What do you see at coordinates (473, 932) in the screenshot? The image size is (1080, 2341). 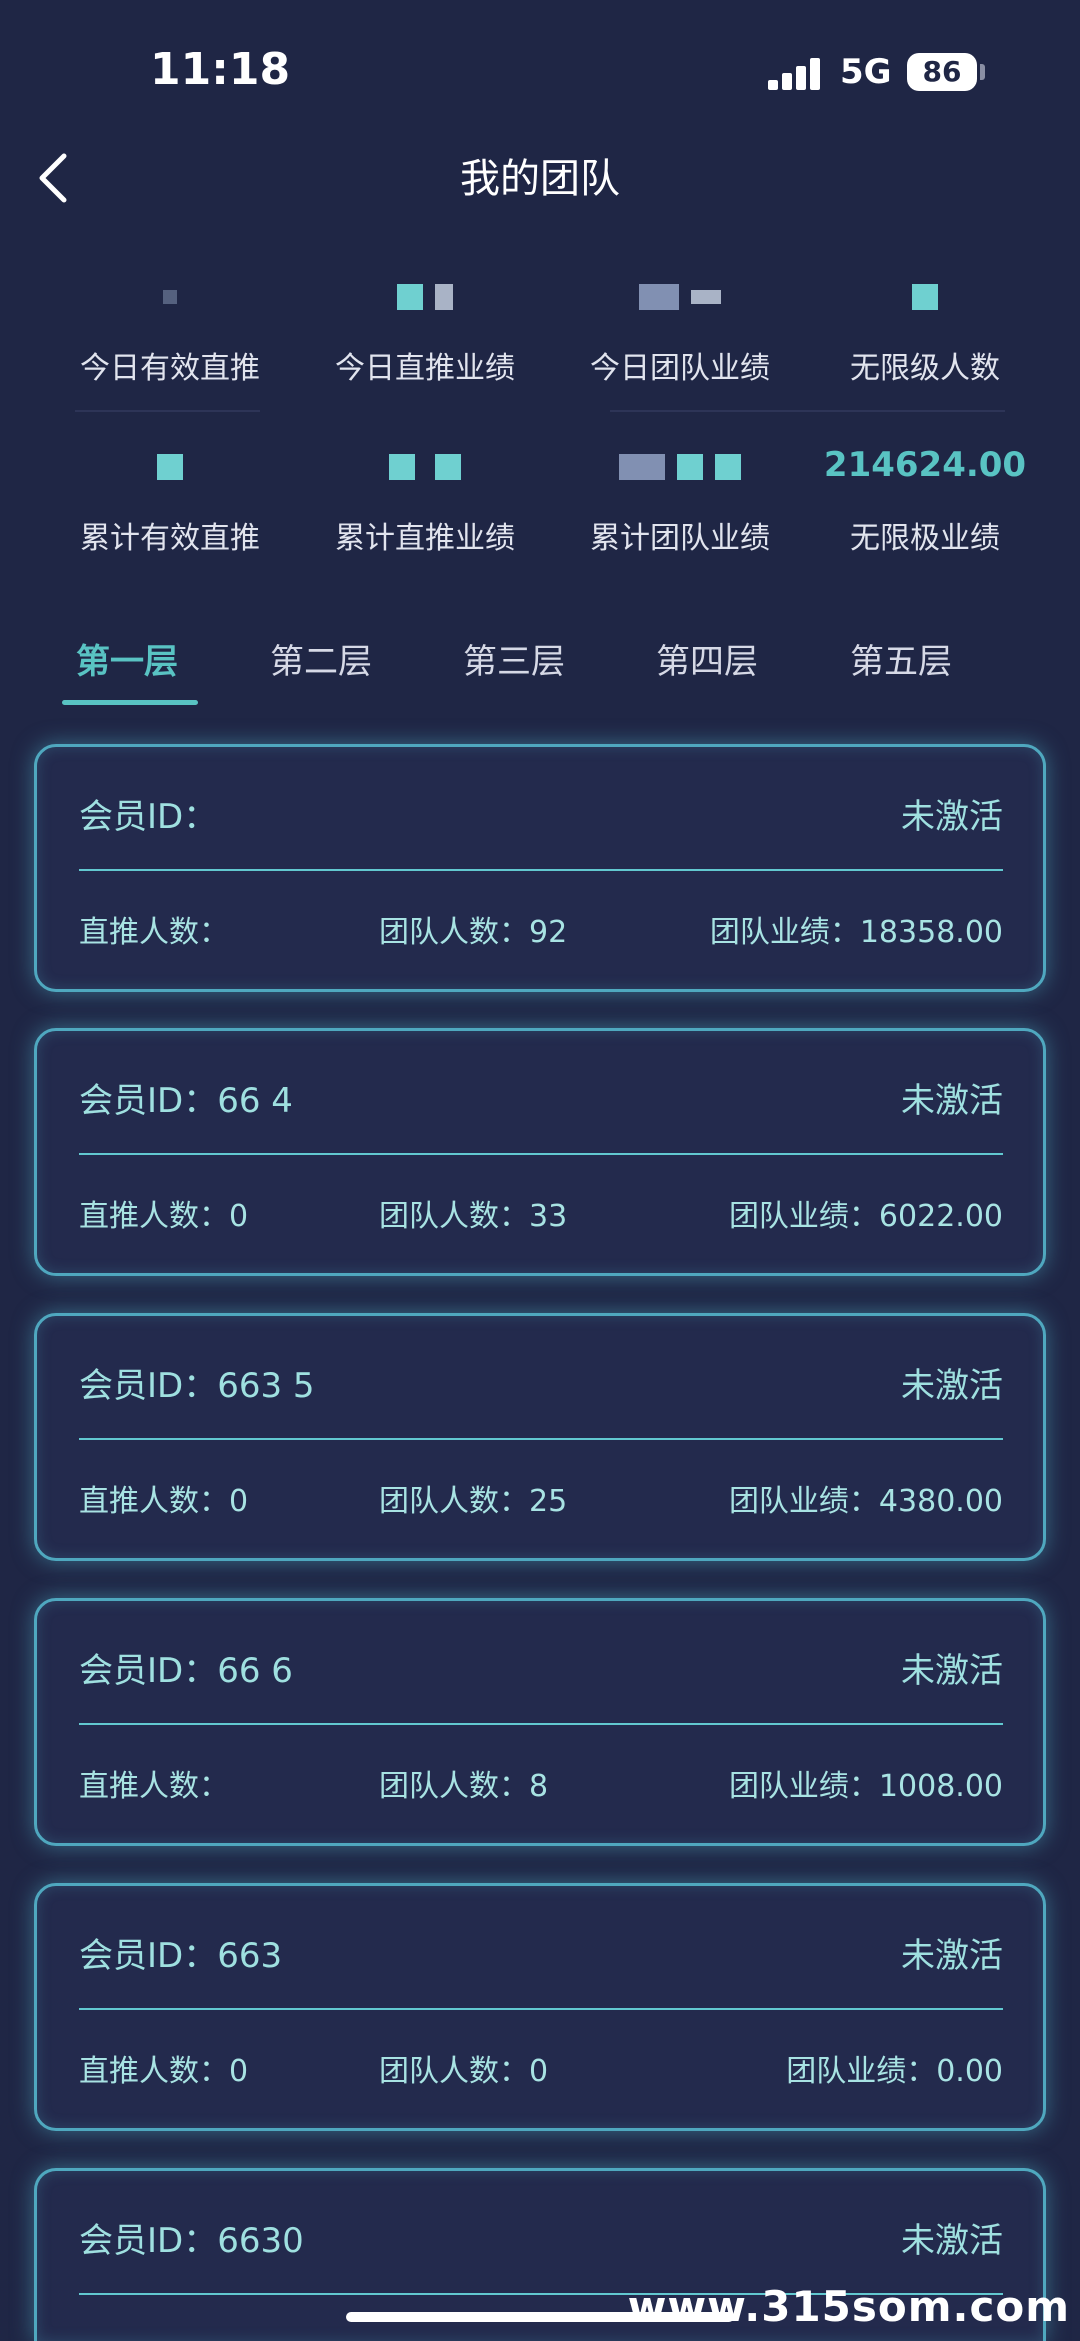 I see `team-count: 团队人数：92` at bounding box center [473, 932].